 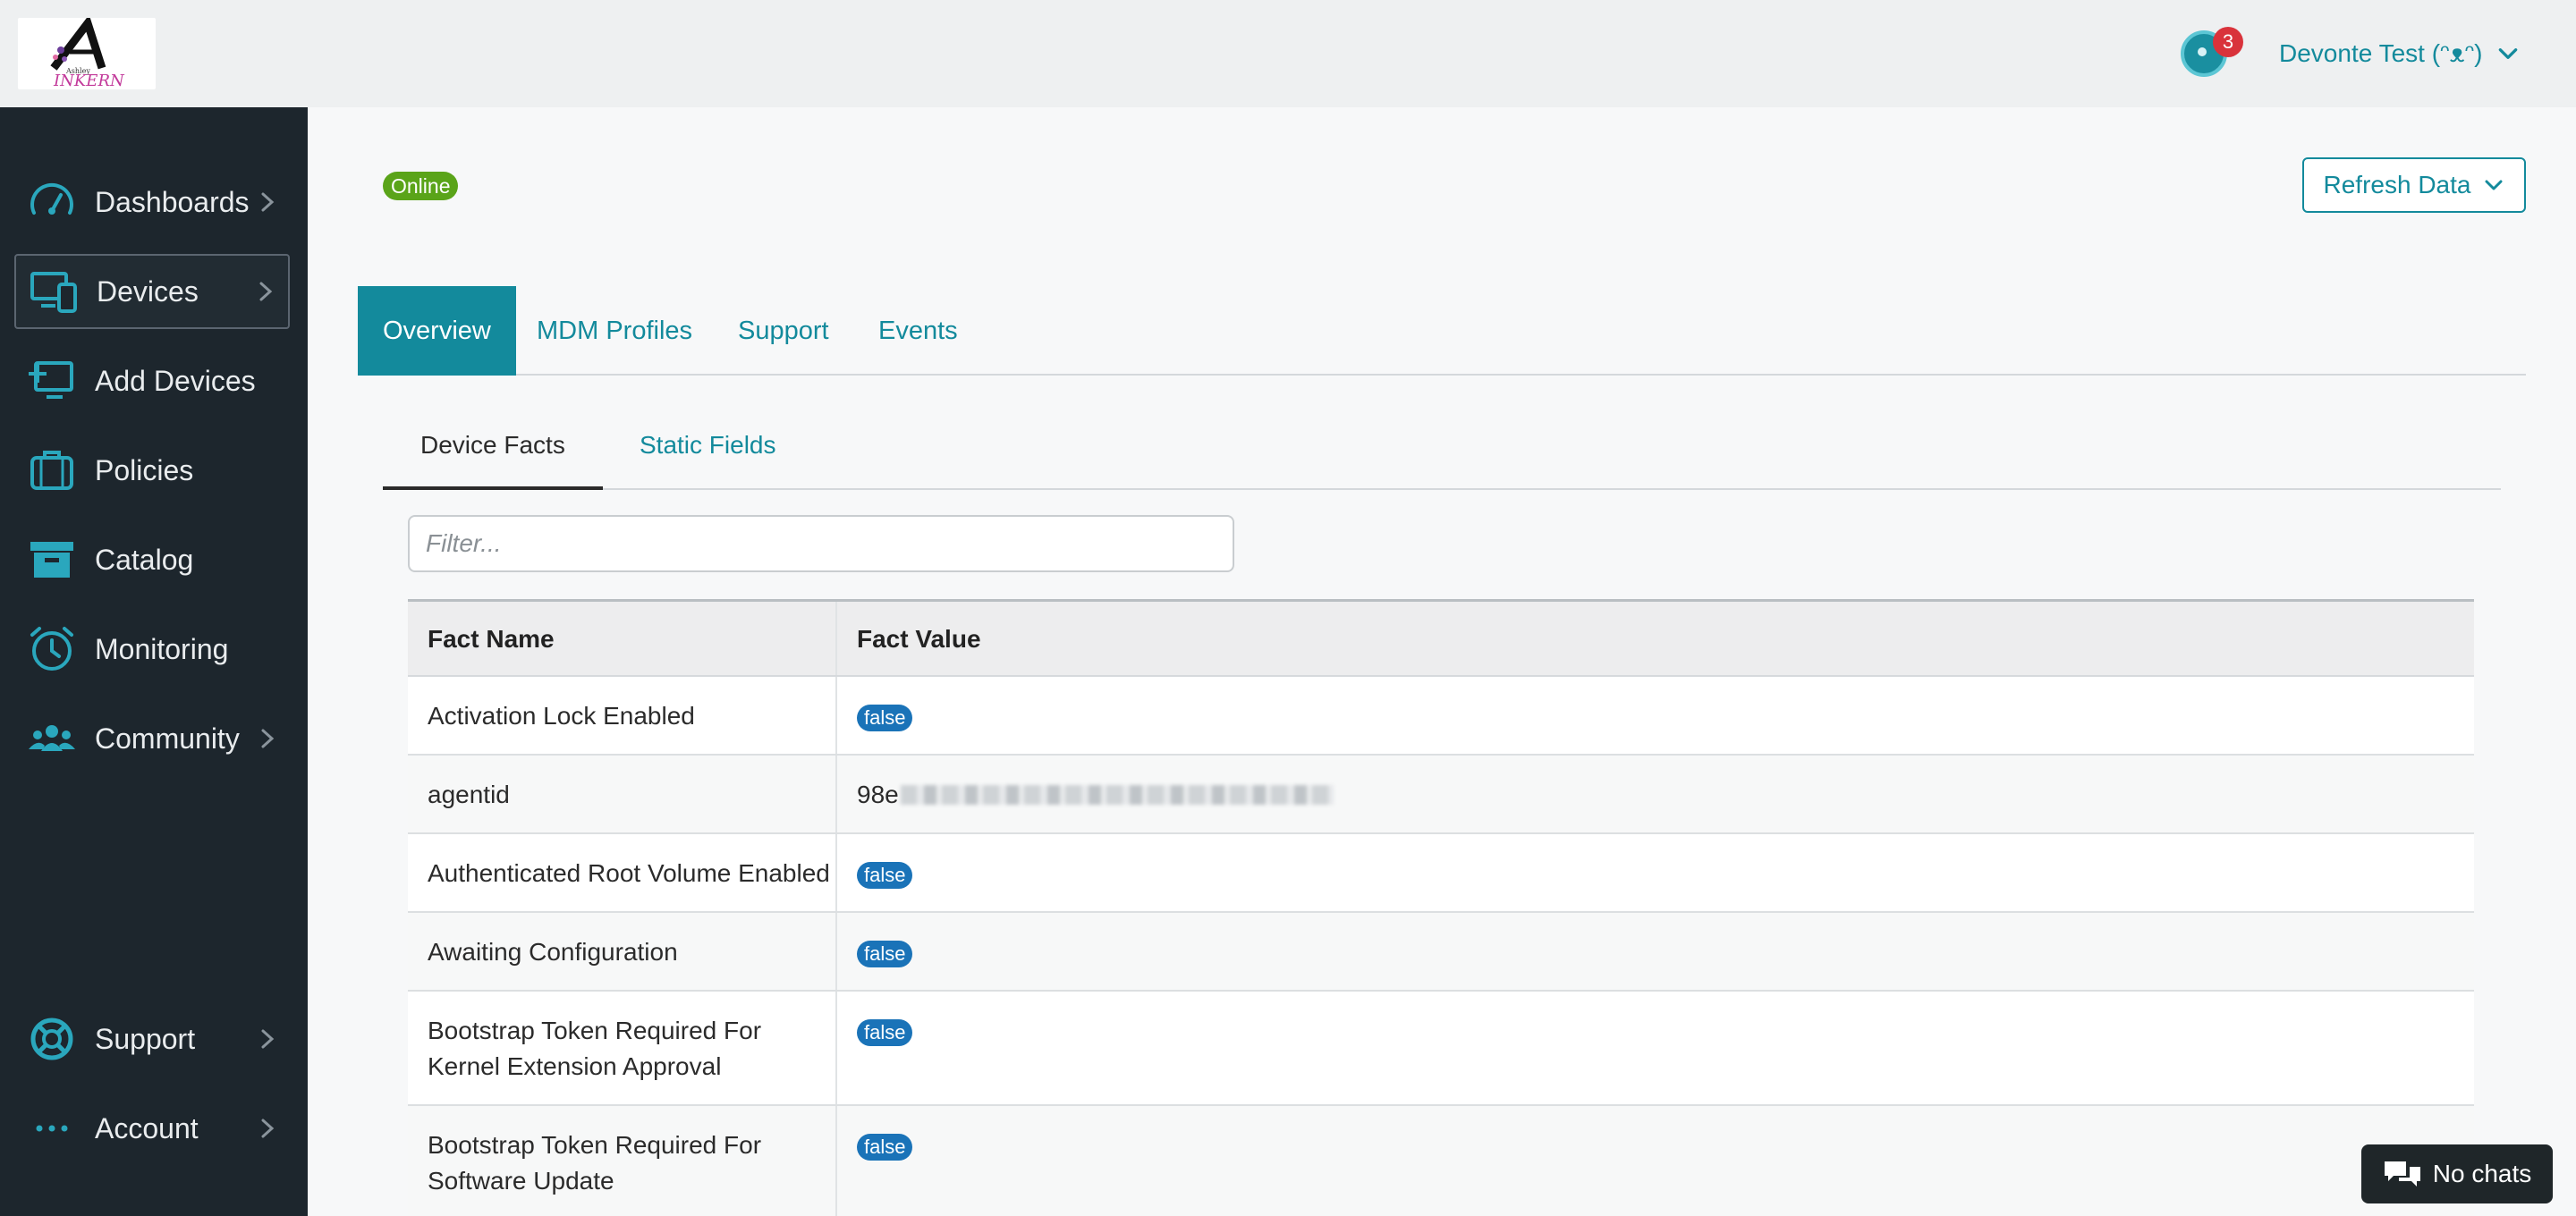 What do you see at coordinates (175, 380) in the screenshot?
I see `sidebar-item-label: Add Devices` at bounding box center [175, 380].